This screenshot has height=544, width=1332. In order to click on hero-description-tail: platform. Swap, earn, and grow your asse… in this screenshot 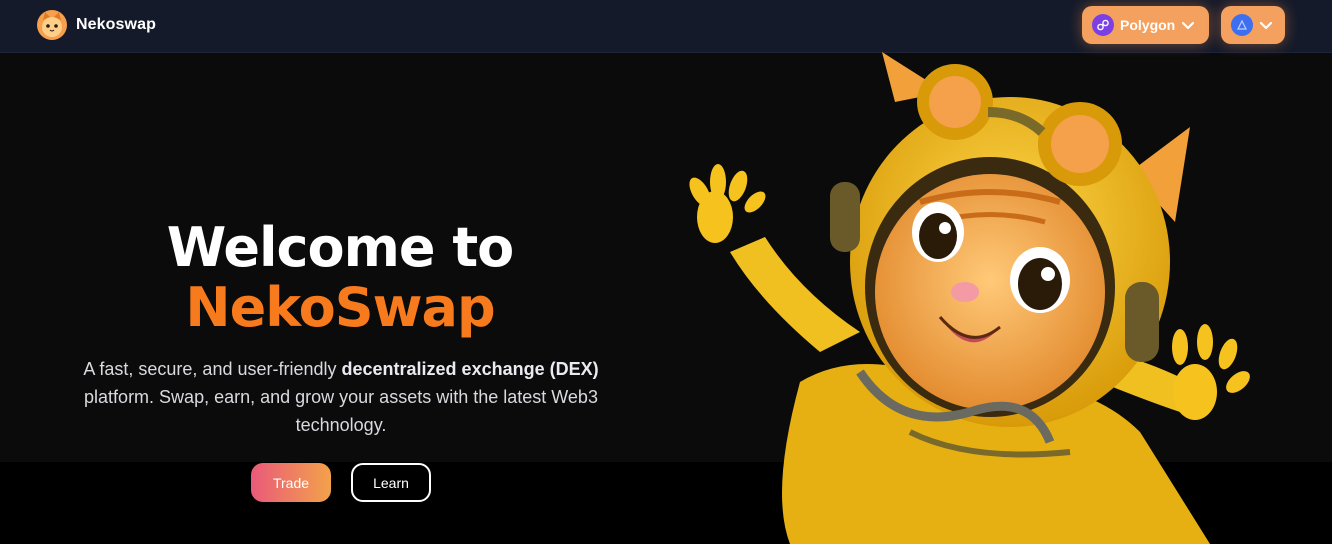, I will do `click(341, 411)`.